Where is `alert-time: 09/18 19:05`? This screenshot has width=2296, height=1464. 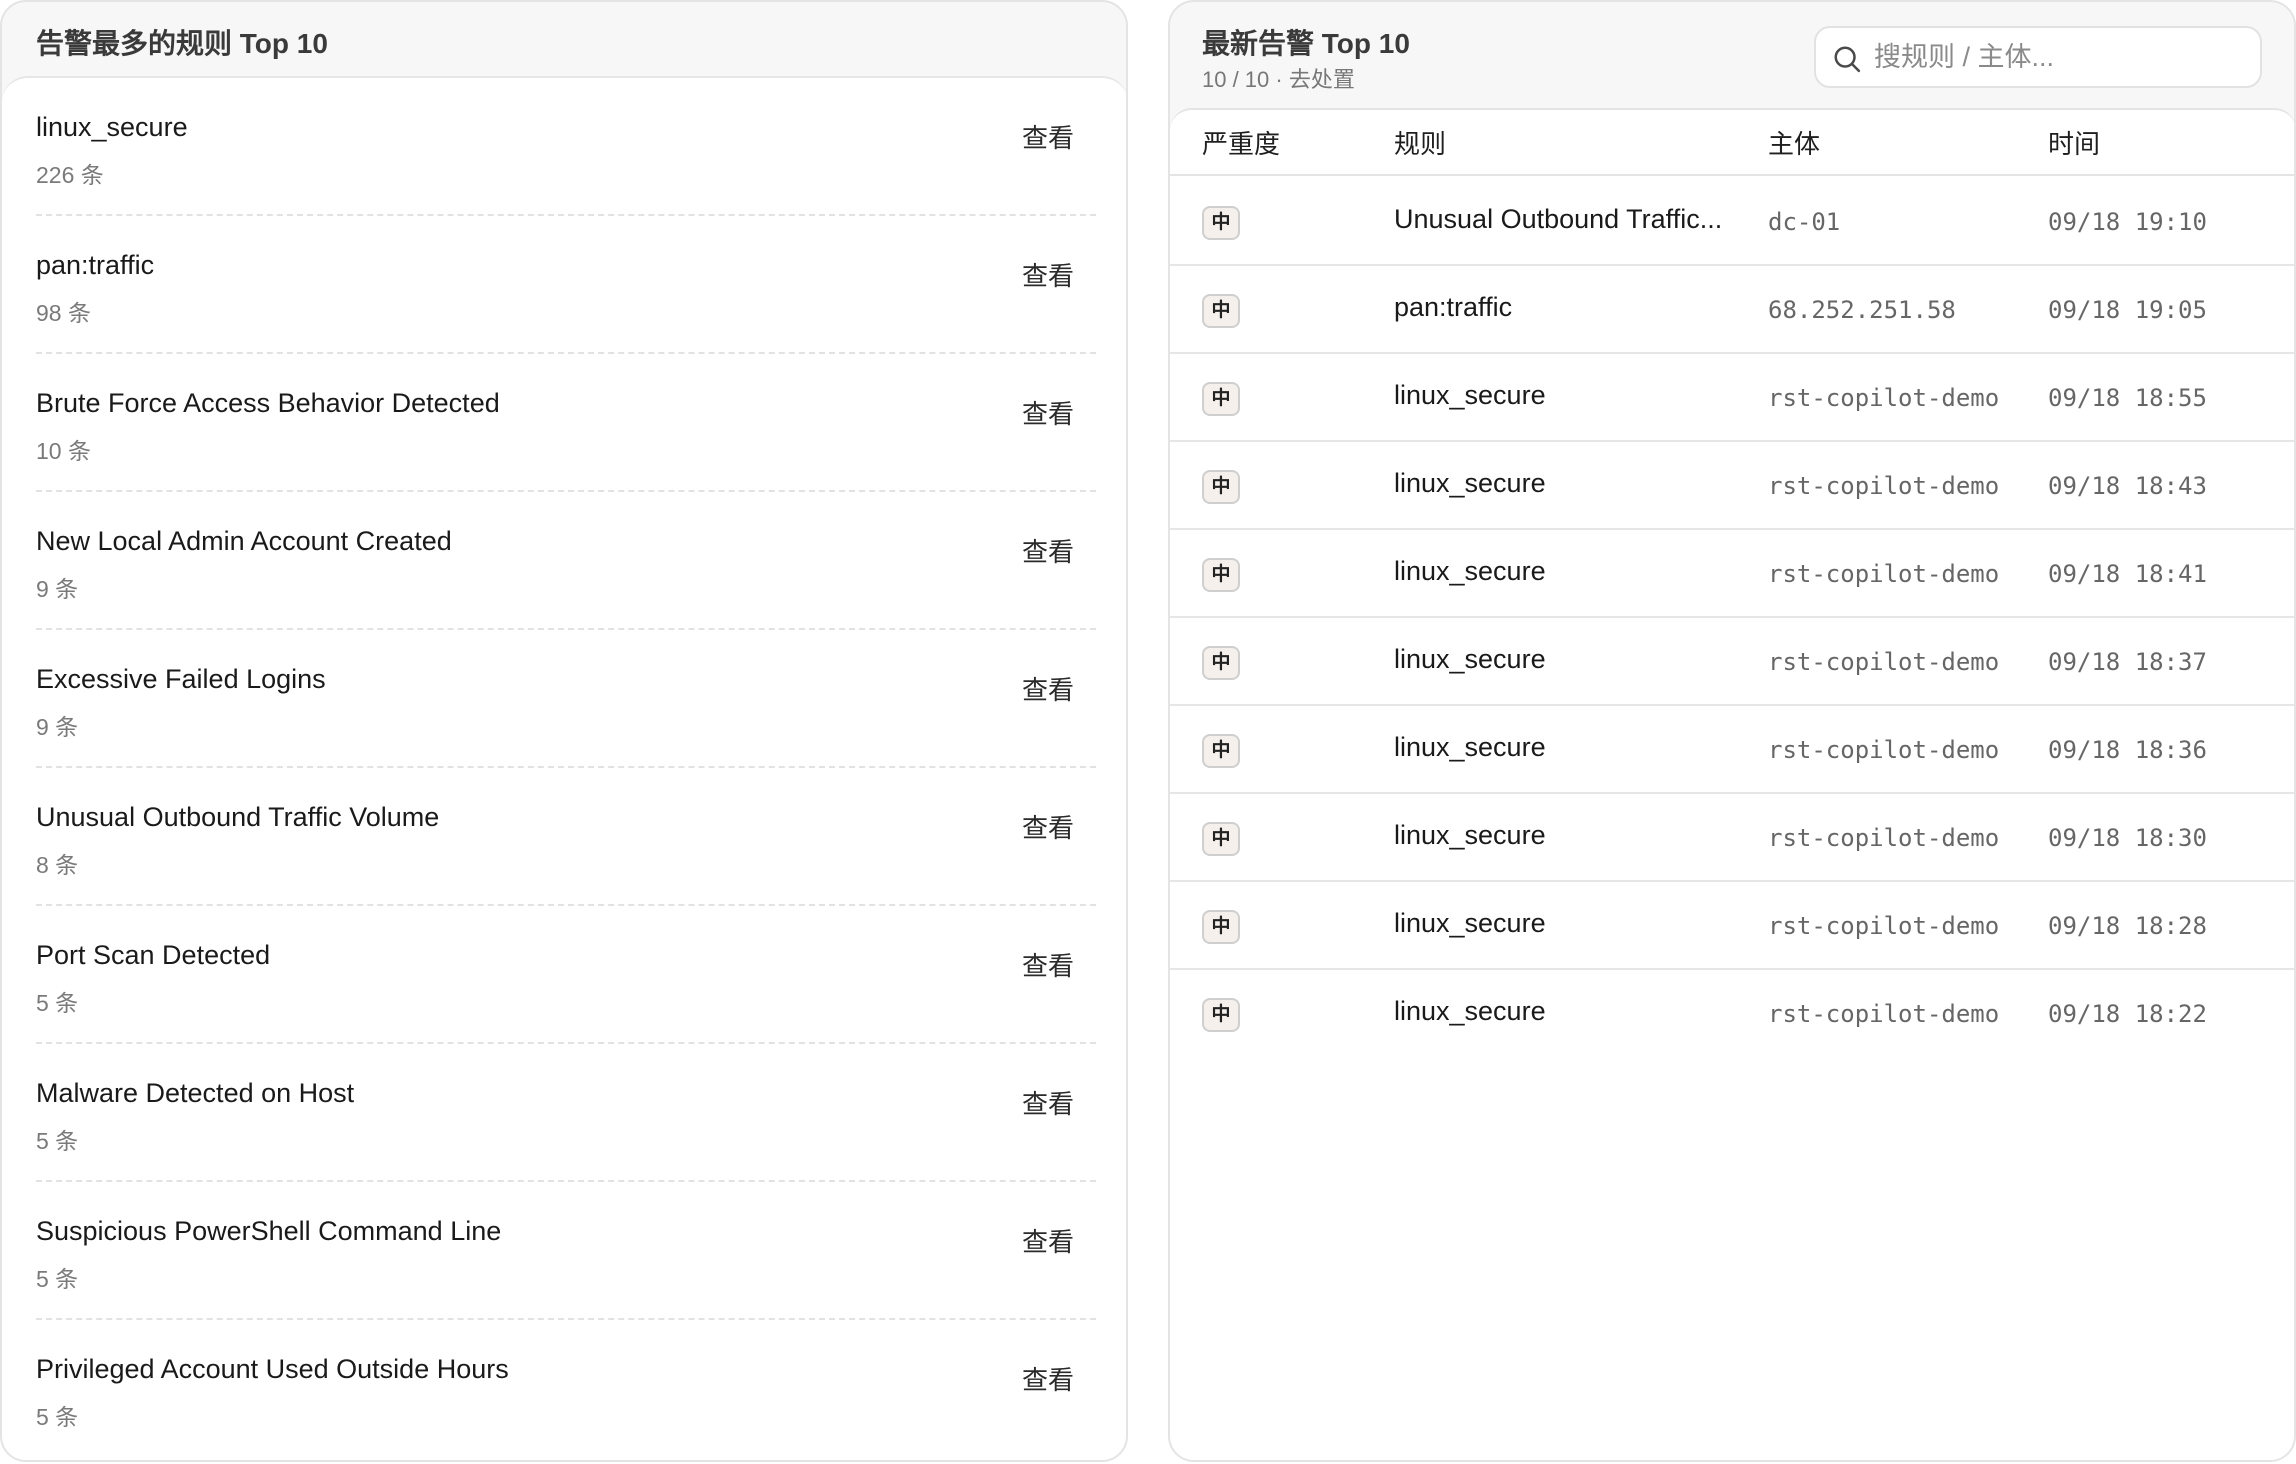
alert-time: 09/18 19:05 is located at coordinates (2127, 310).